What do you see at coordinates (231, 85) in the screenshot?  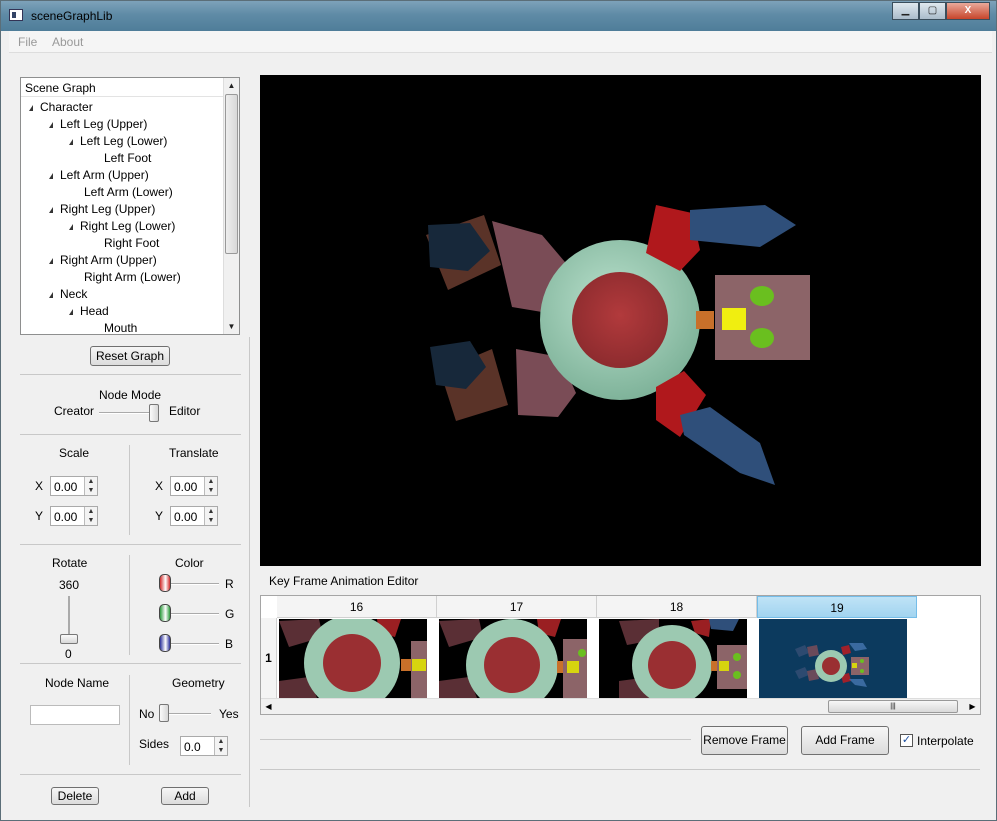 I see `scroll-up-icon: ▲` at bounding box center [231, 85].